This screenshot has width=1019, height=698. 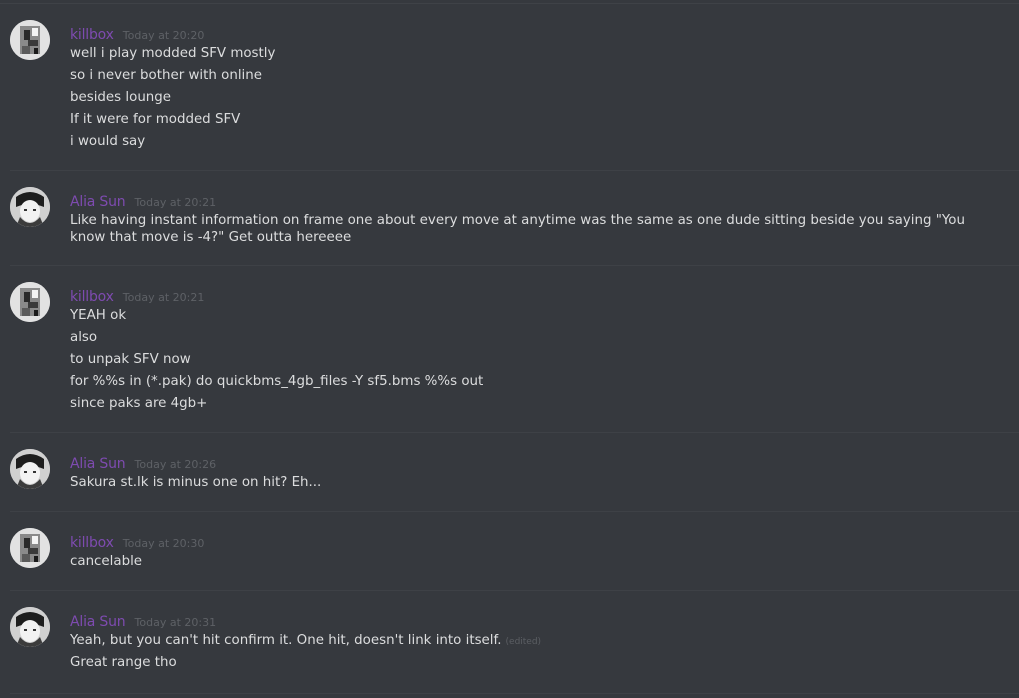 What do you see at coordinates (523, 642) in the screenshot?
I see `edited-label: (edited)` at bounding box center [523, 642].